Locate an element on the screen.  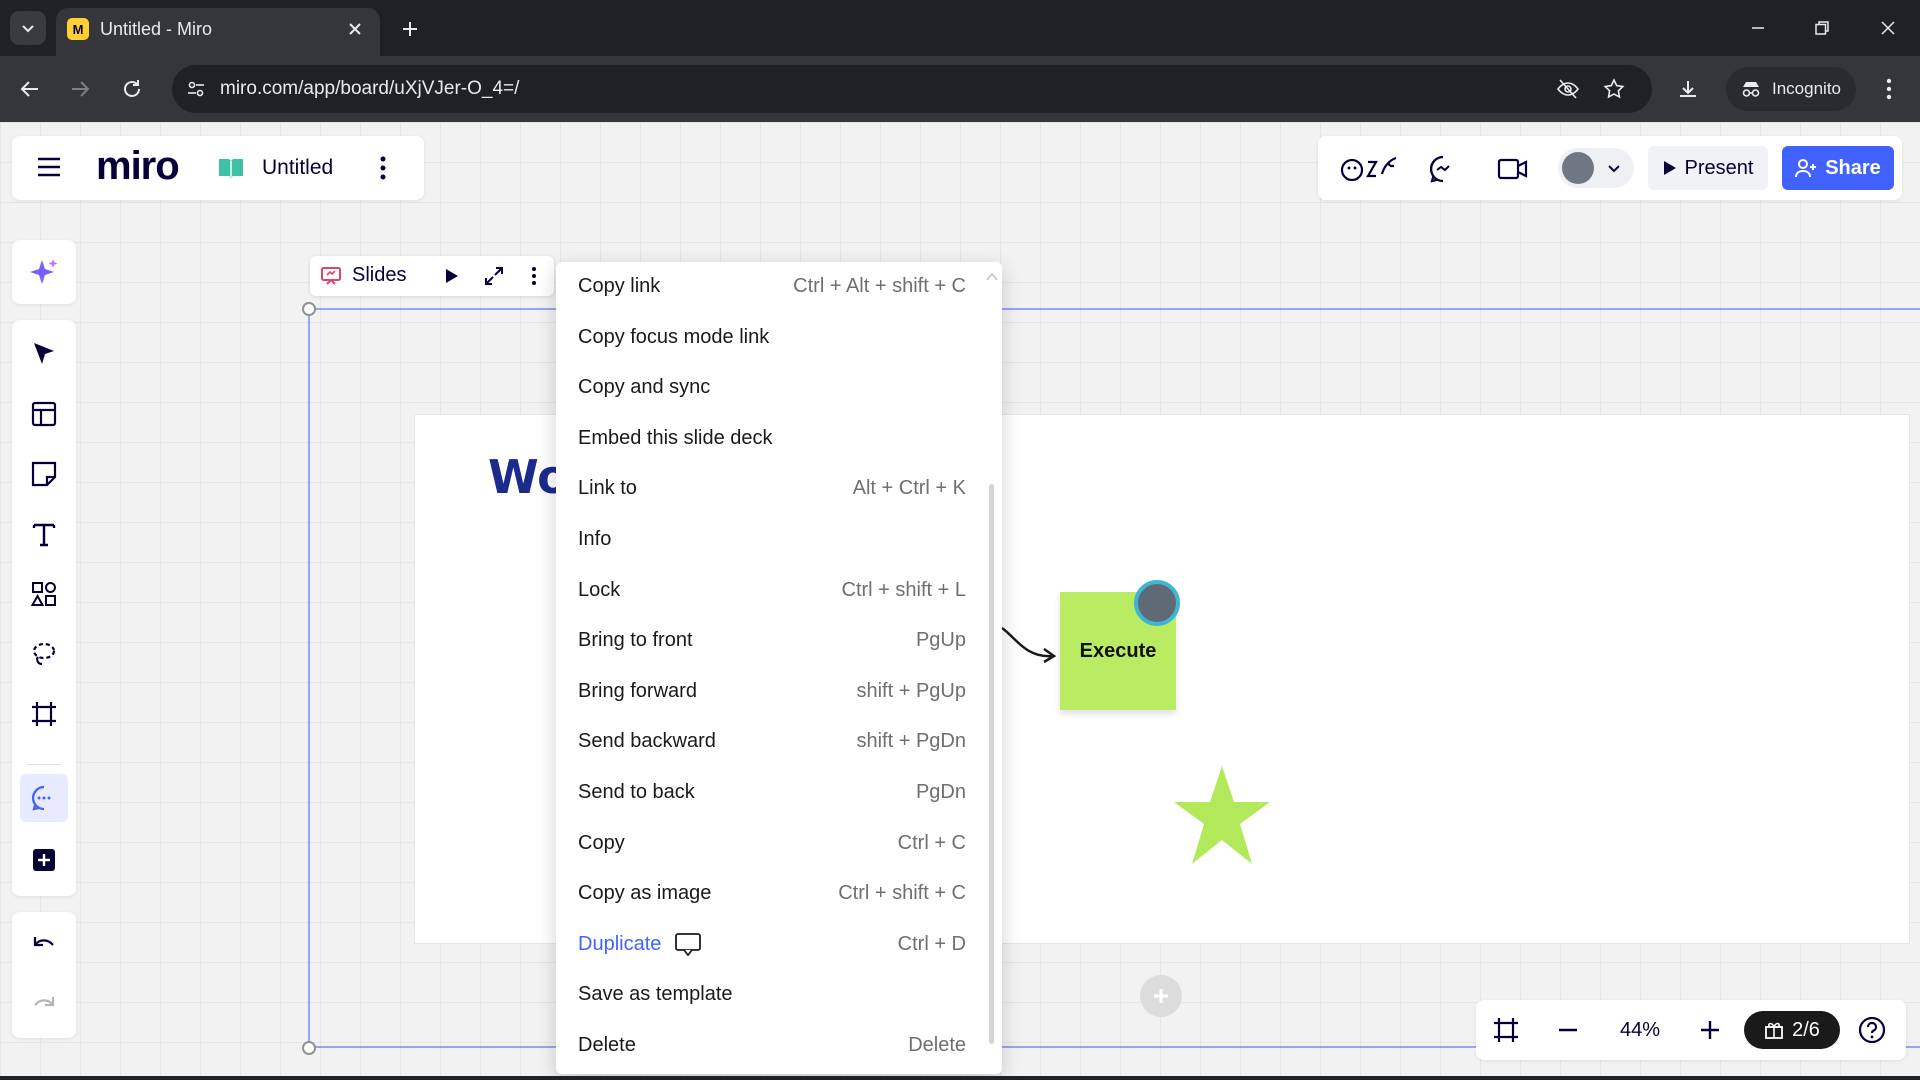
menu-item-delete: Delete Delete is located at coordinates (779, 1046).